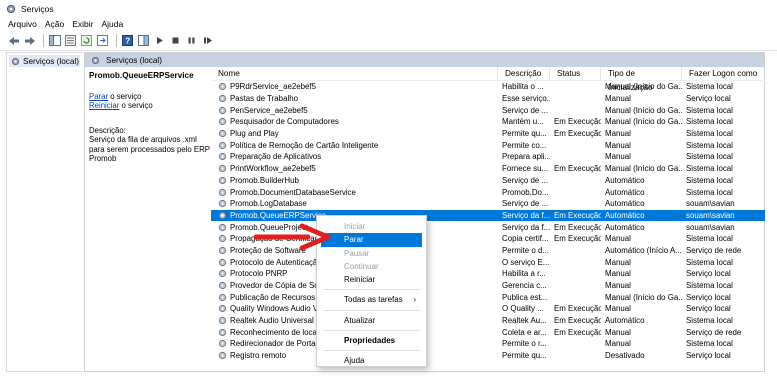  What do you see at coordinates (102, 40) in the screenshot?
I see `export-list-icon` at bounding box center [102, 40].